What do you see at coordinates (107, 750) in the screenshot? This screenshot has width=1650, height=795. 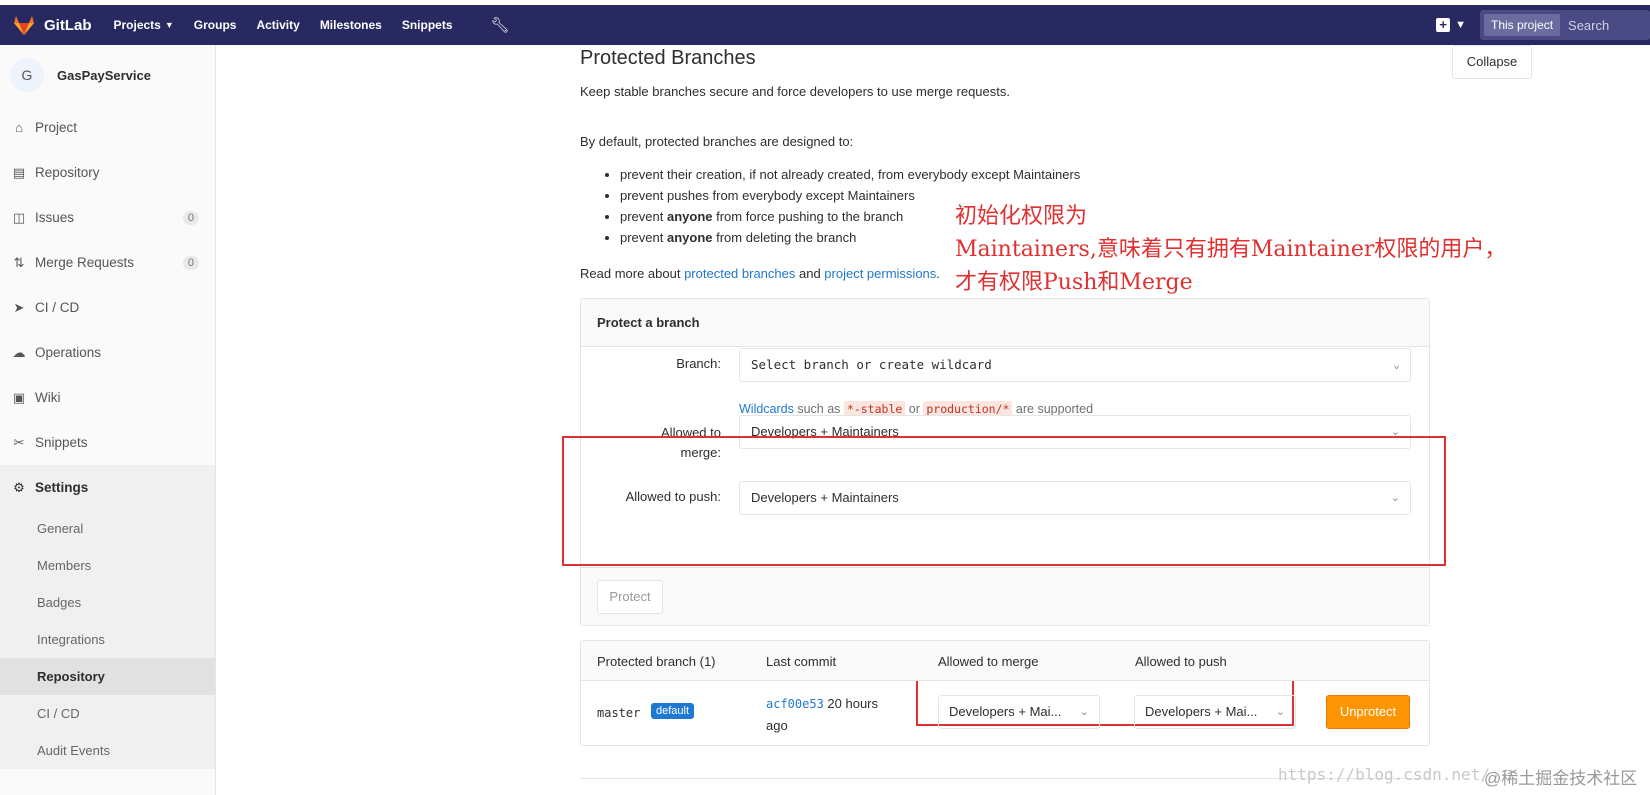 I see `sidebar-subitem-audit-events: Audit Events` at bounding box center [107, 750].